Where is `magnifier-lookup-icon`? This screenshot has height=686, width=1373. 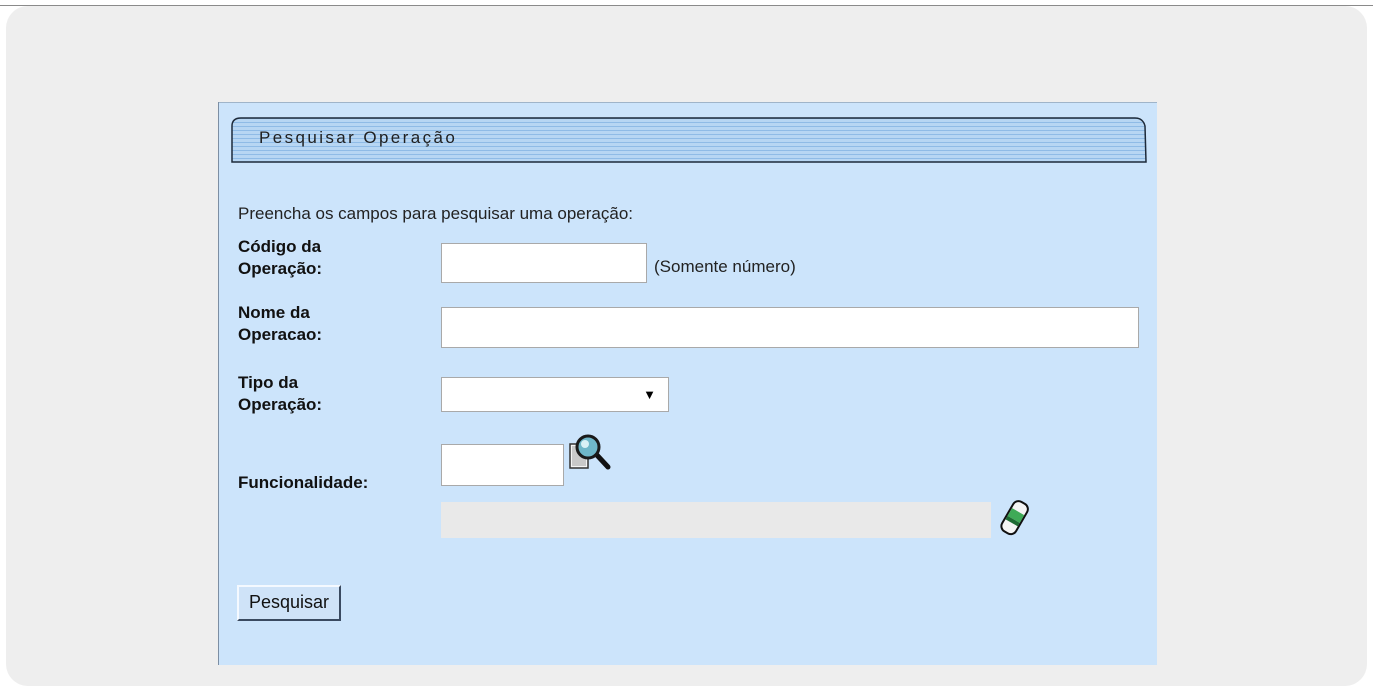 magnifier-lookup-icon is located at coordinates (592, 453).